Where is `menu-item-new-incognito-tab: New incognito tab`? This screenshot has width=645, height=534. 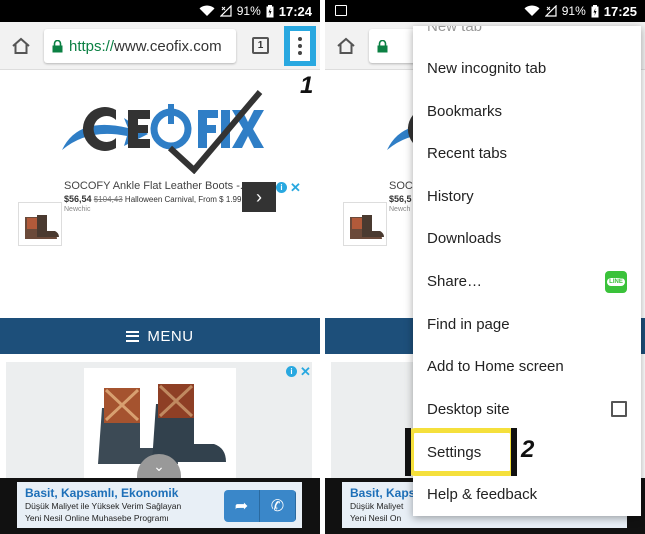 menu-item-new-incognito-tab: New incognito tab is located at coordinates (527, 68).